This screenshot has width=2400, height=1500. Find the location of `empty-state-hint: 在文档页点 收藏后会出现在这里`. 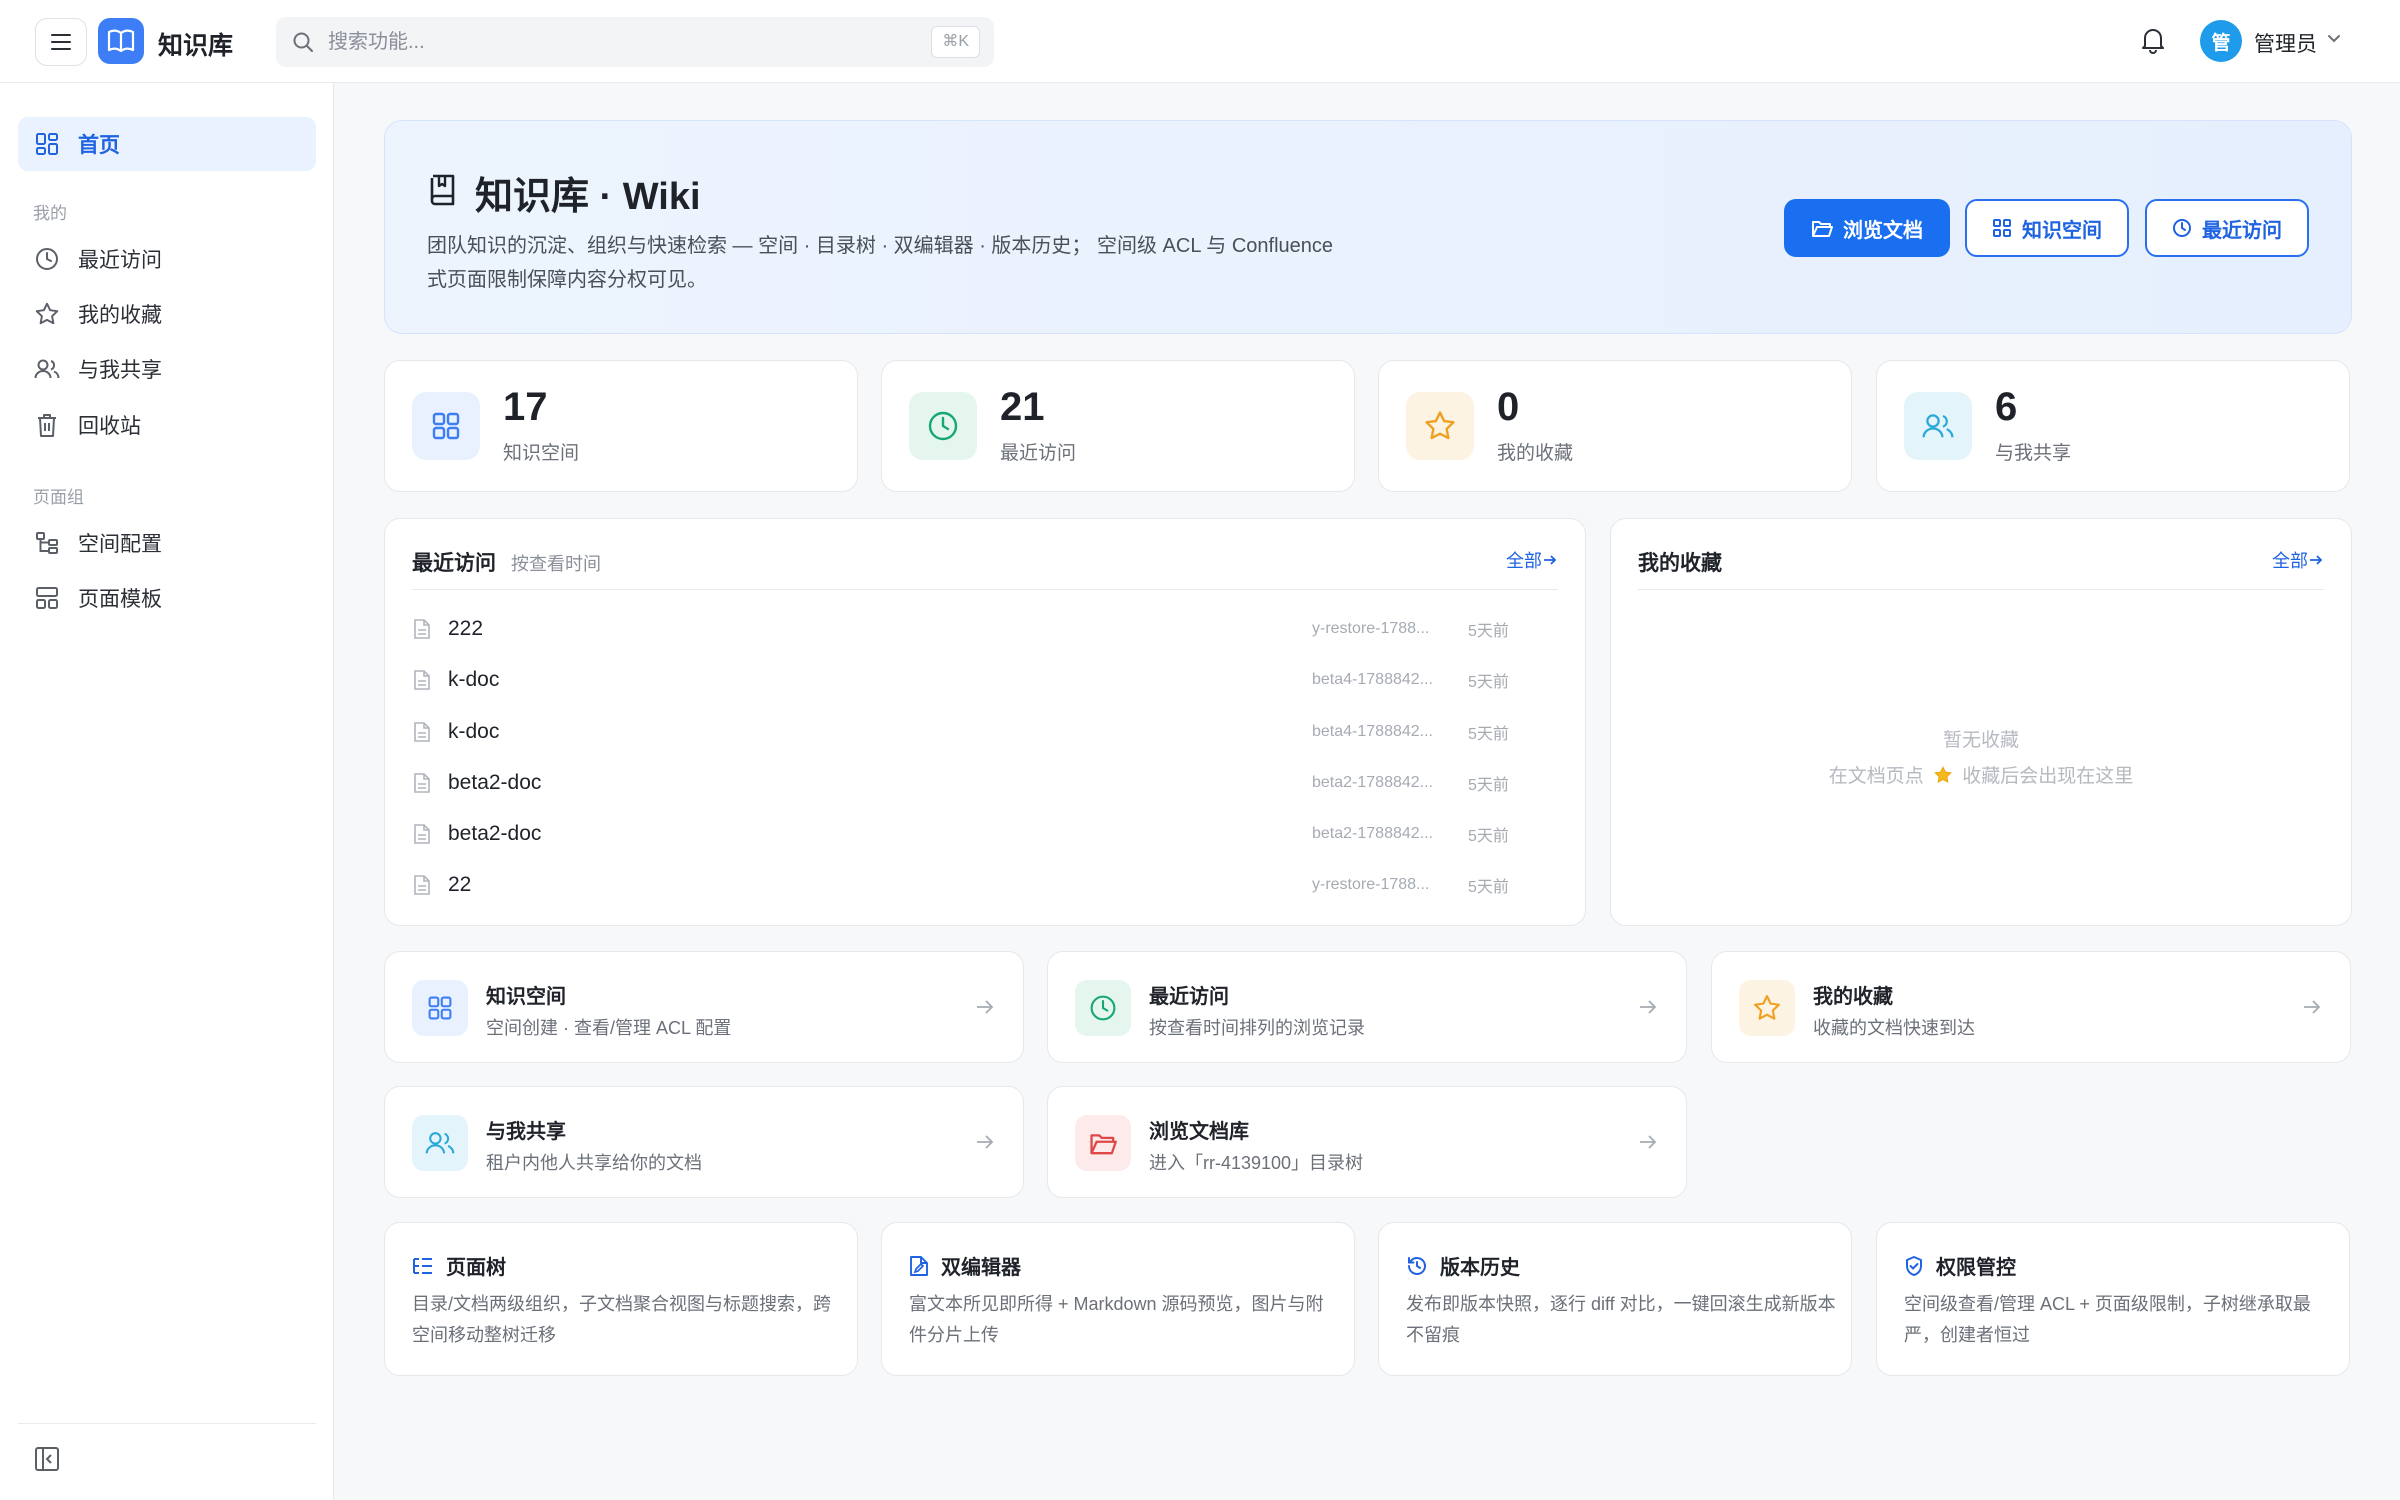

empty-state-hint: 在文档页点 收藏后会出现在这里 is located at coordinates (1981, 776).